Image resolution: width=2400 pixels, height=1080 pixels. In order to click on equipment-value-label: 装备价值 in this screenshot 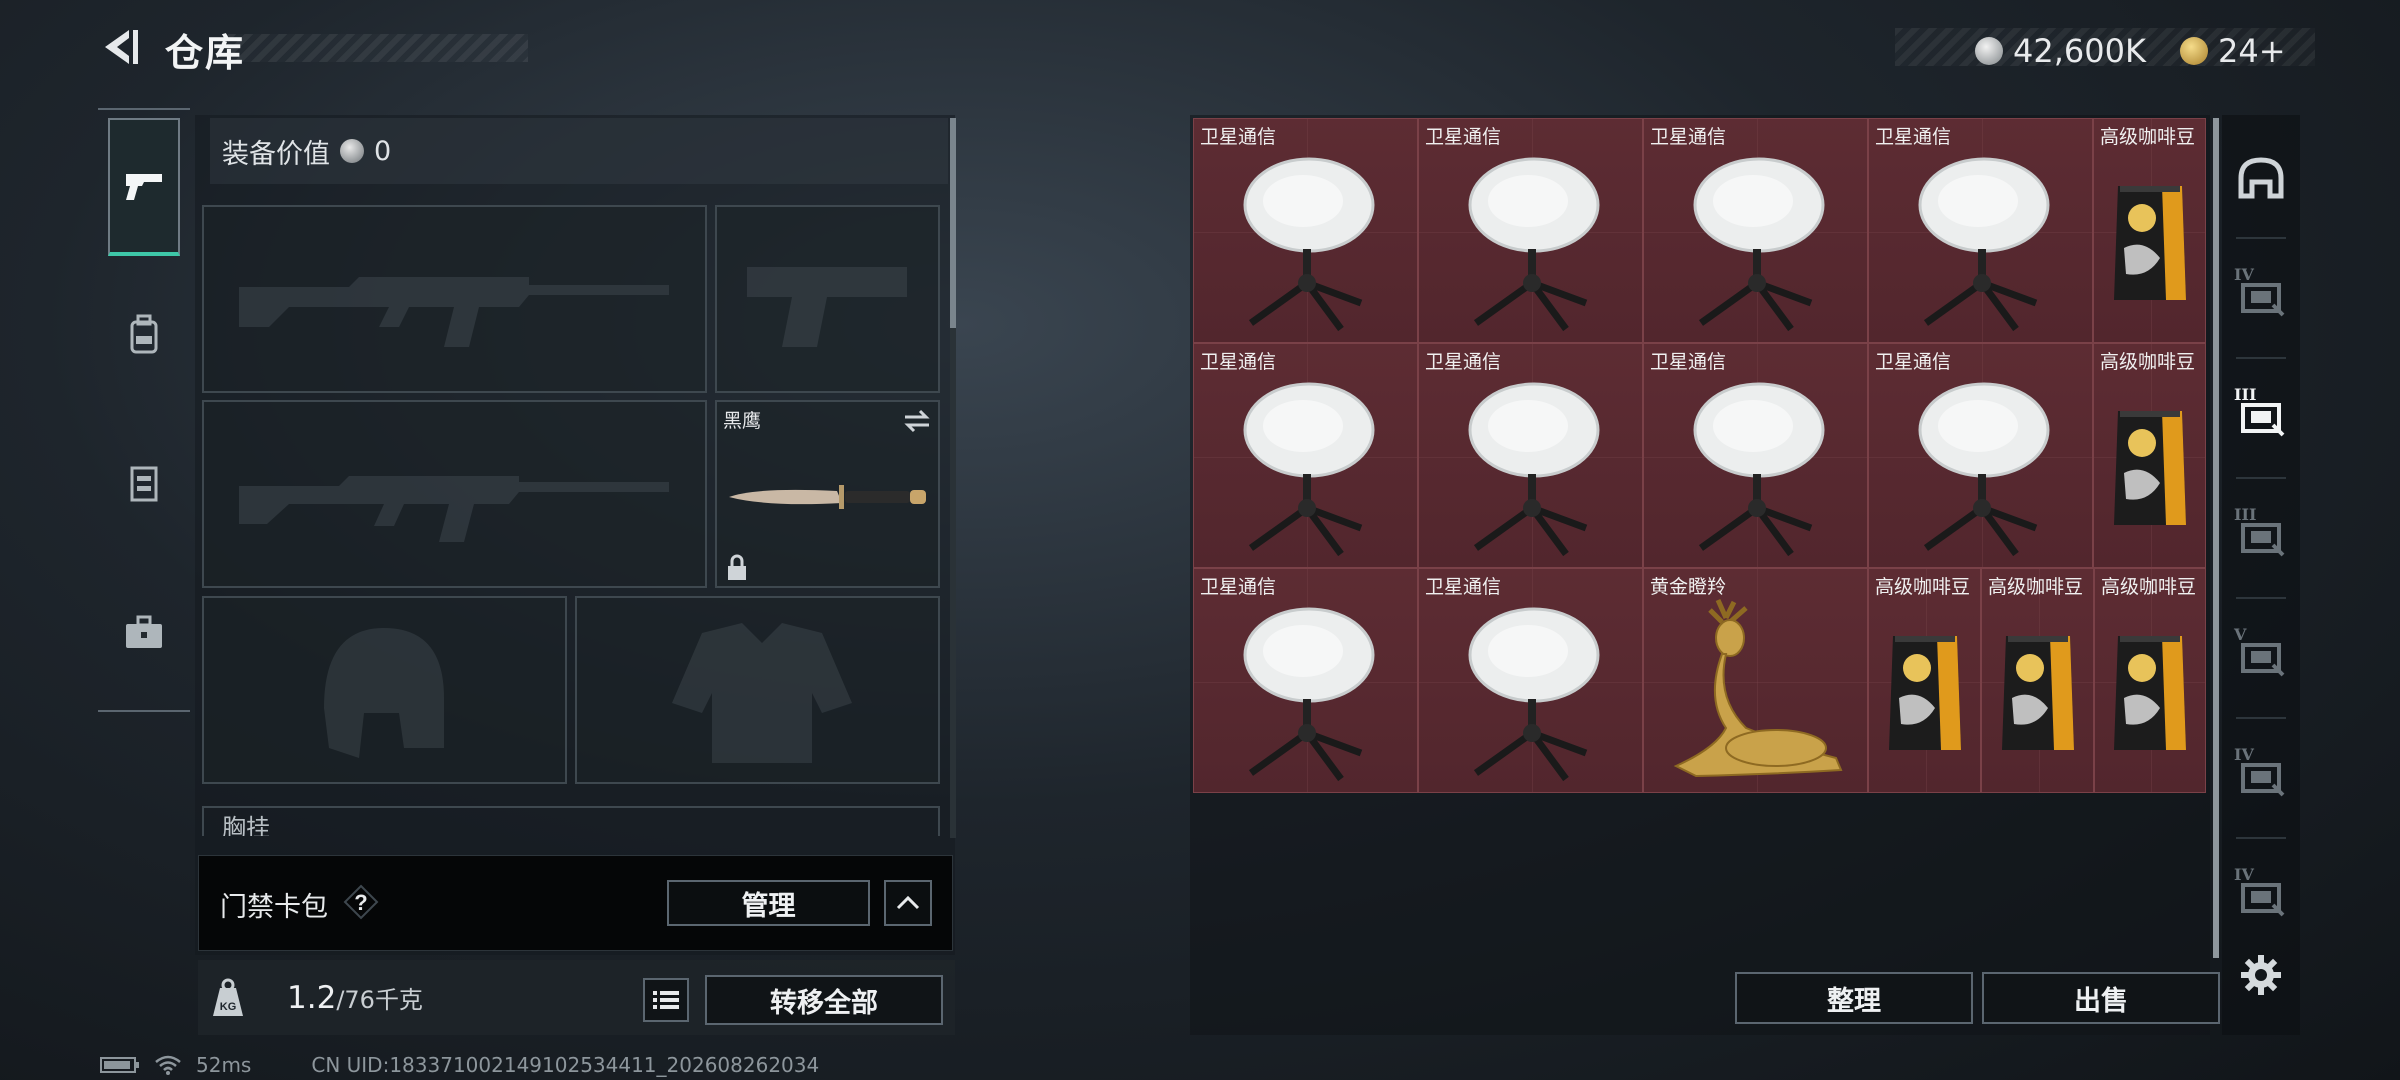, I will do `click(276, 154)`.